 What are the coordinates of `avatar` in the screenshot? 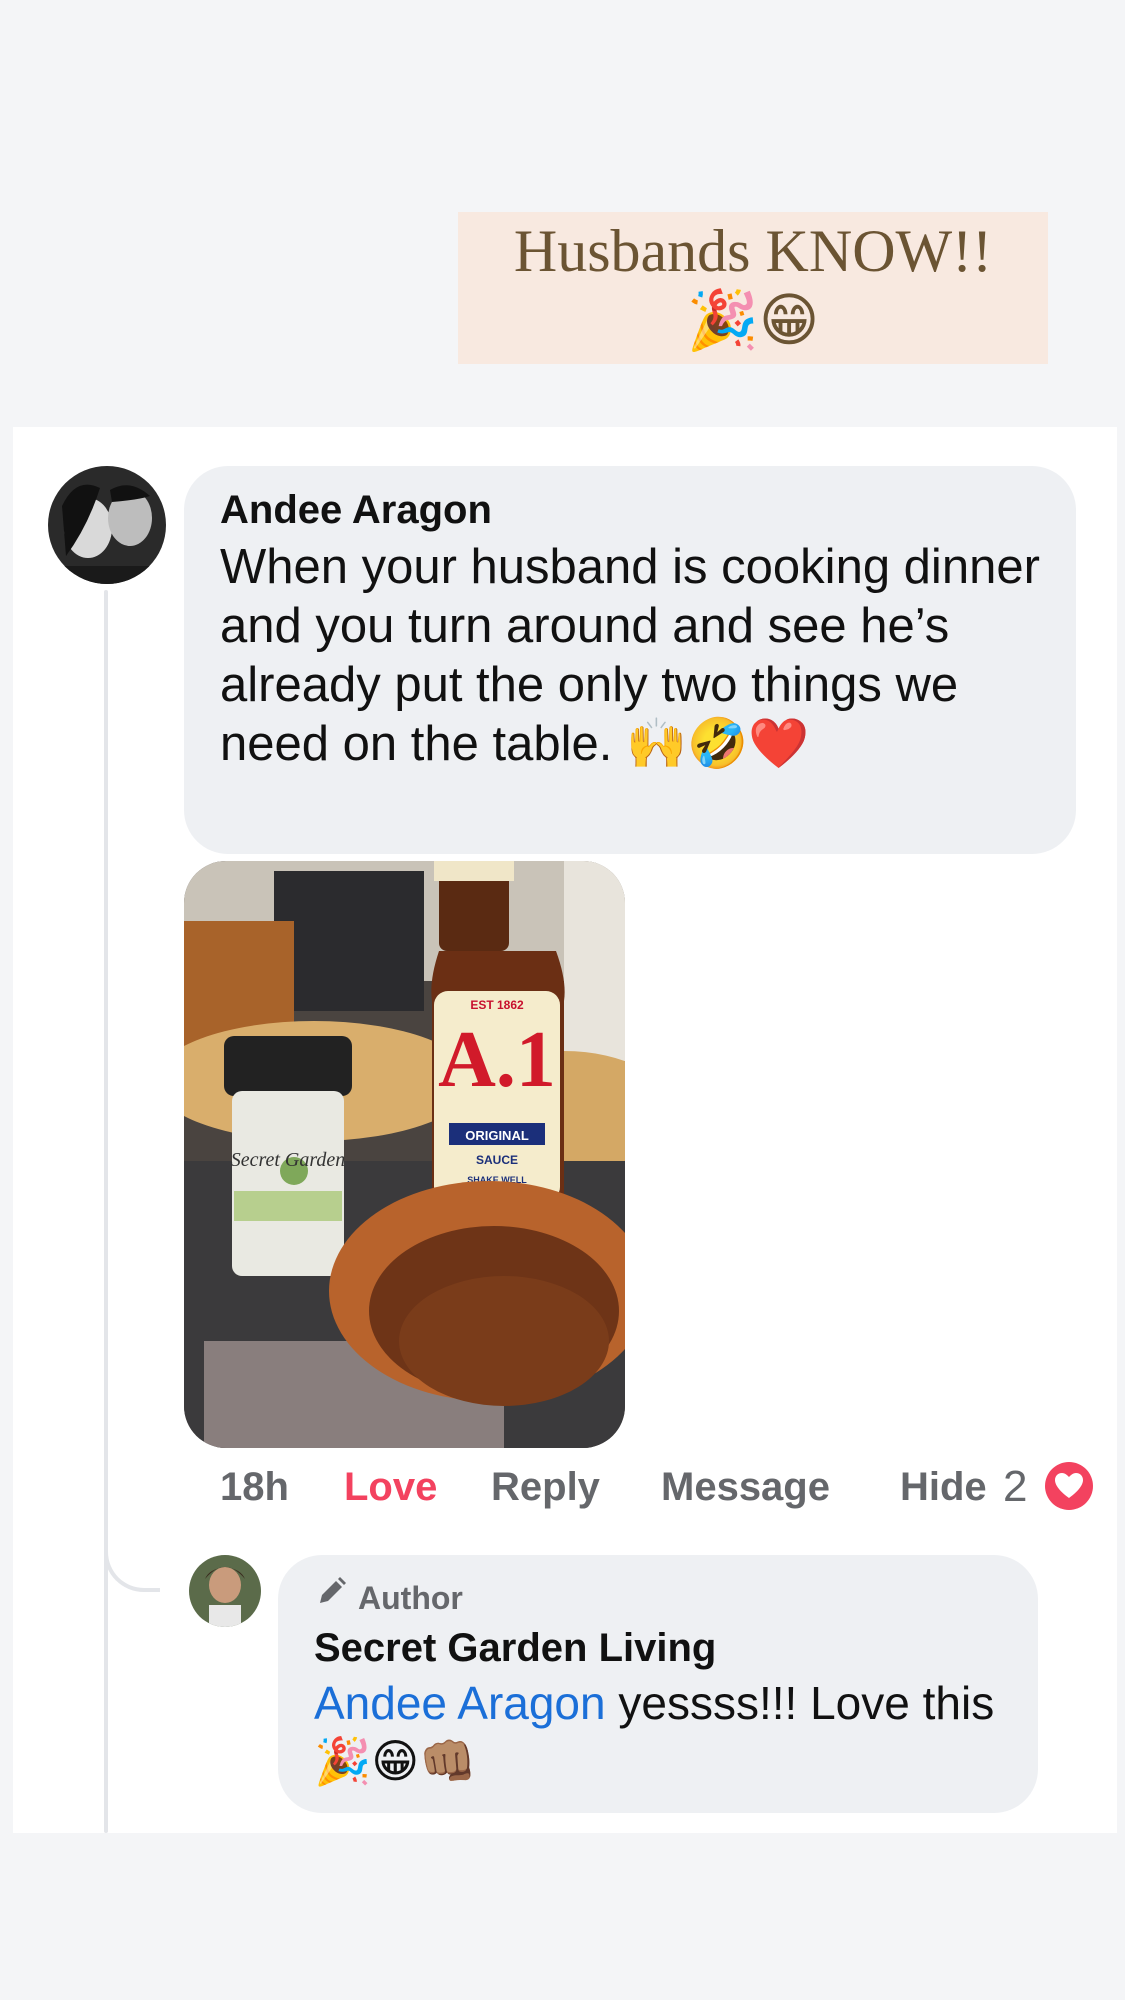 It's located at (107, 525).